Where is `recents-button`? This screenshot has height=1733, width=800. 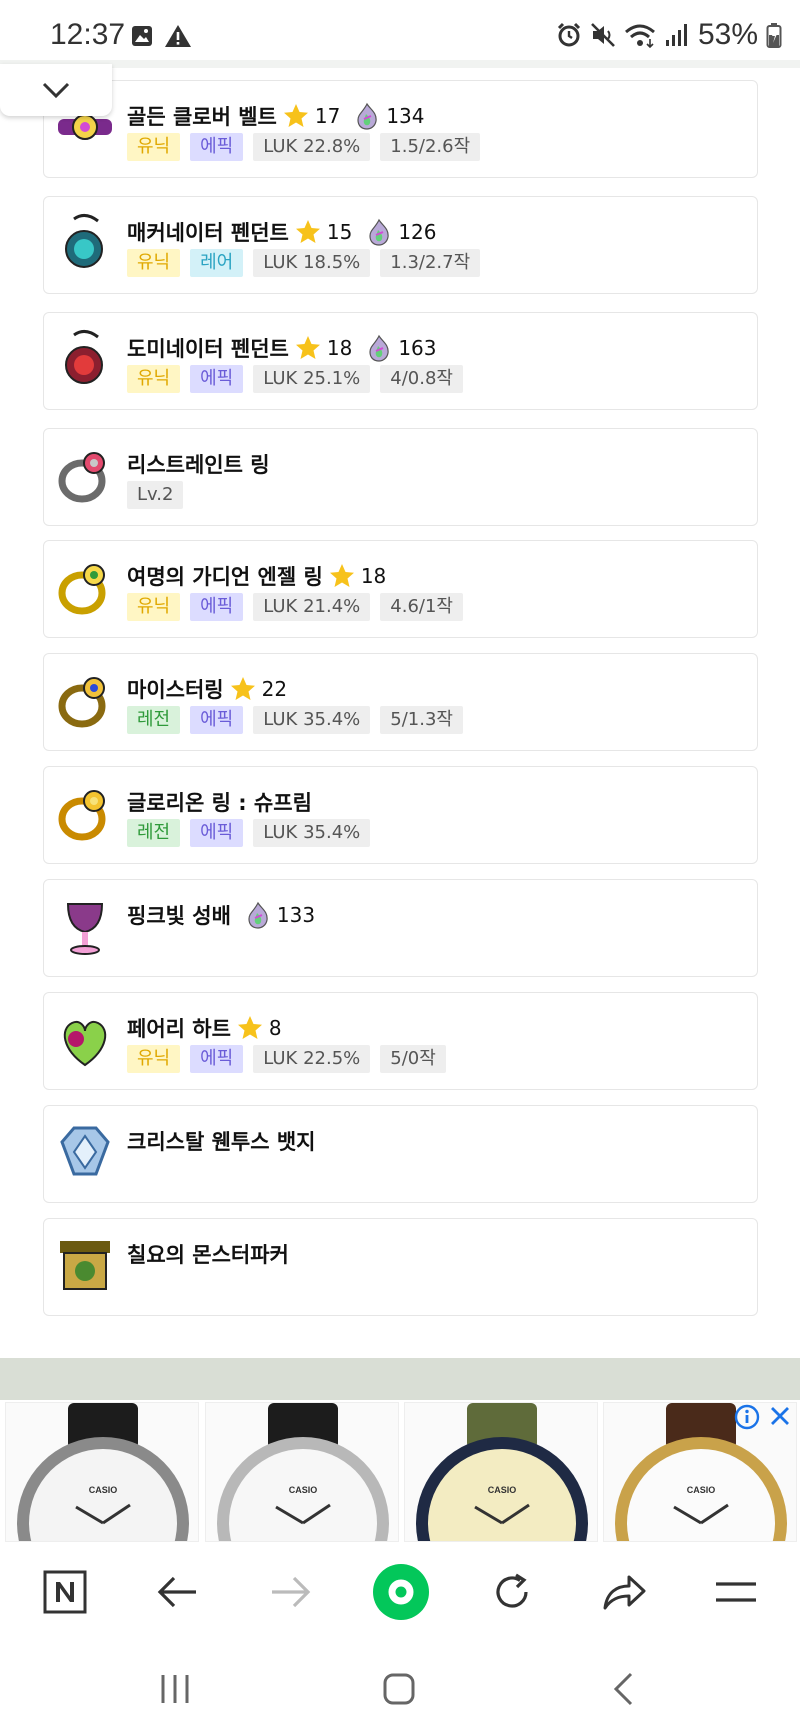
recents-button is located at coordinates (175, 1689).